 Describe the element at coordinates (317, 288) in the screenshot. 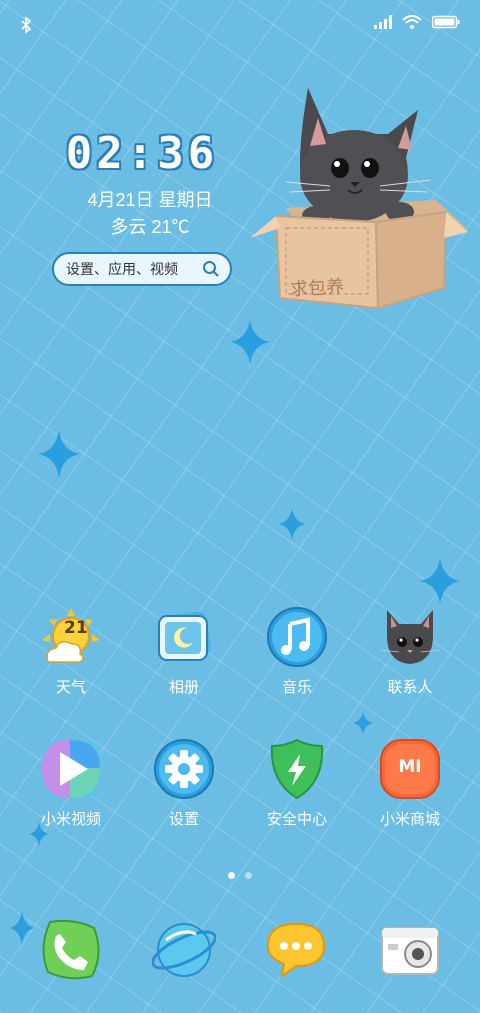

I see `box-text: 求包养` at that location.